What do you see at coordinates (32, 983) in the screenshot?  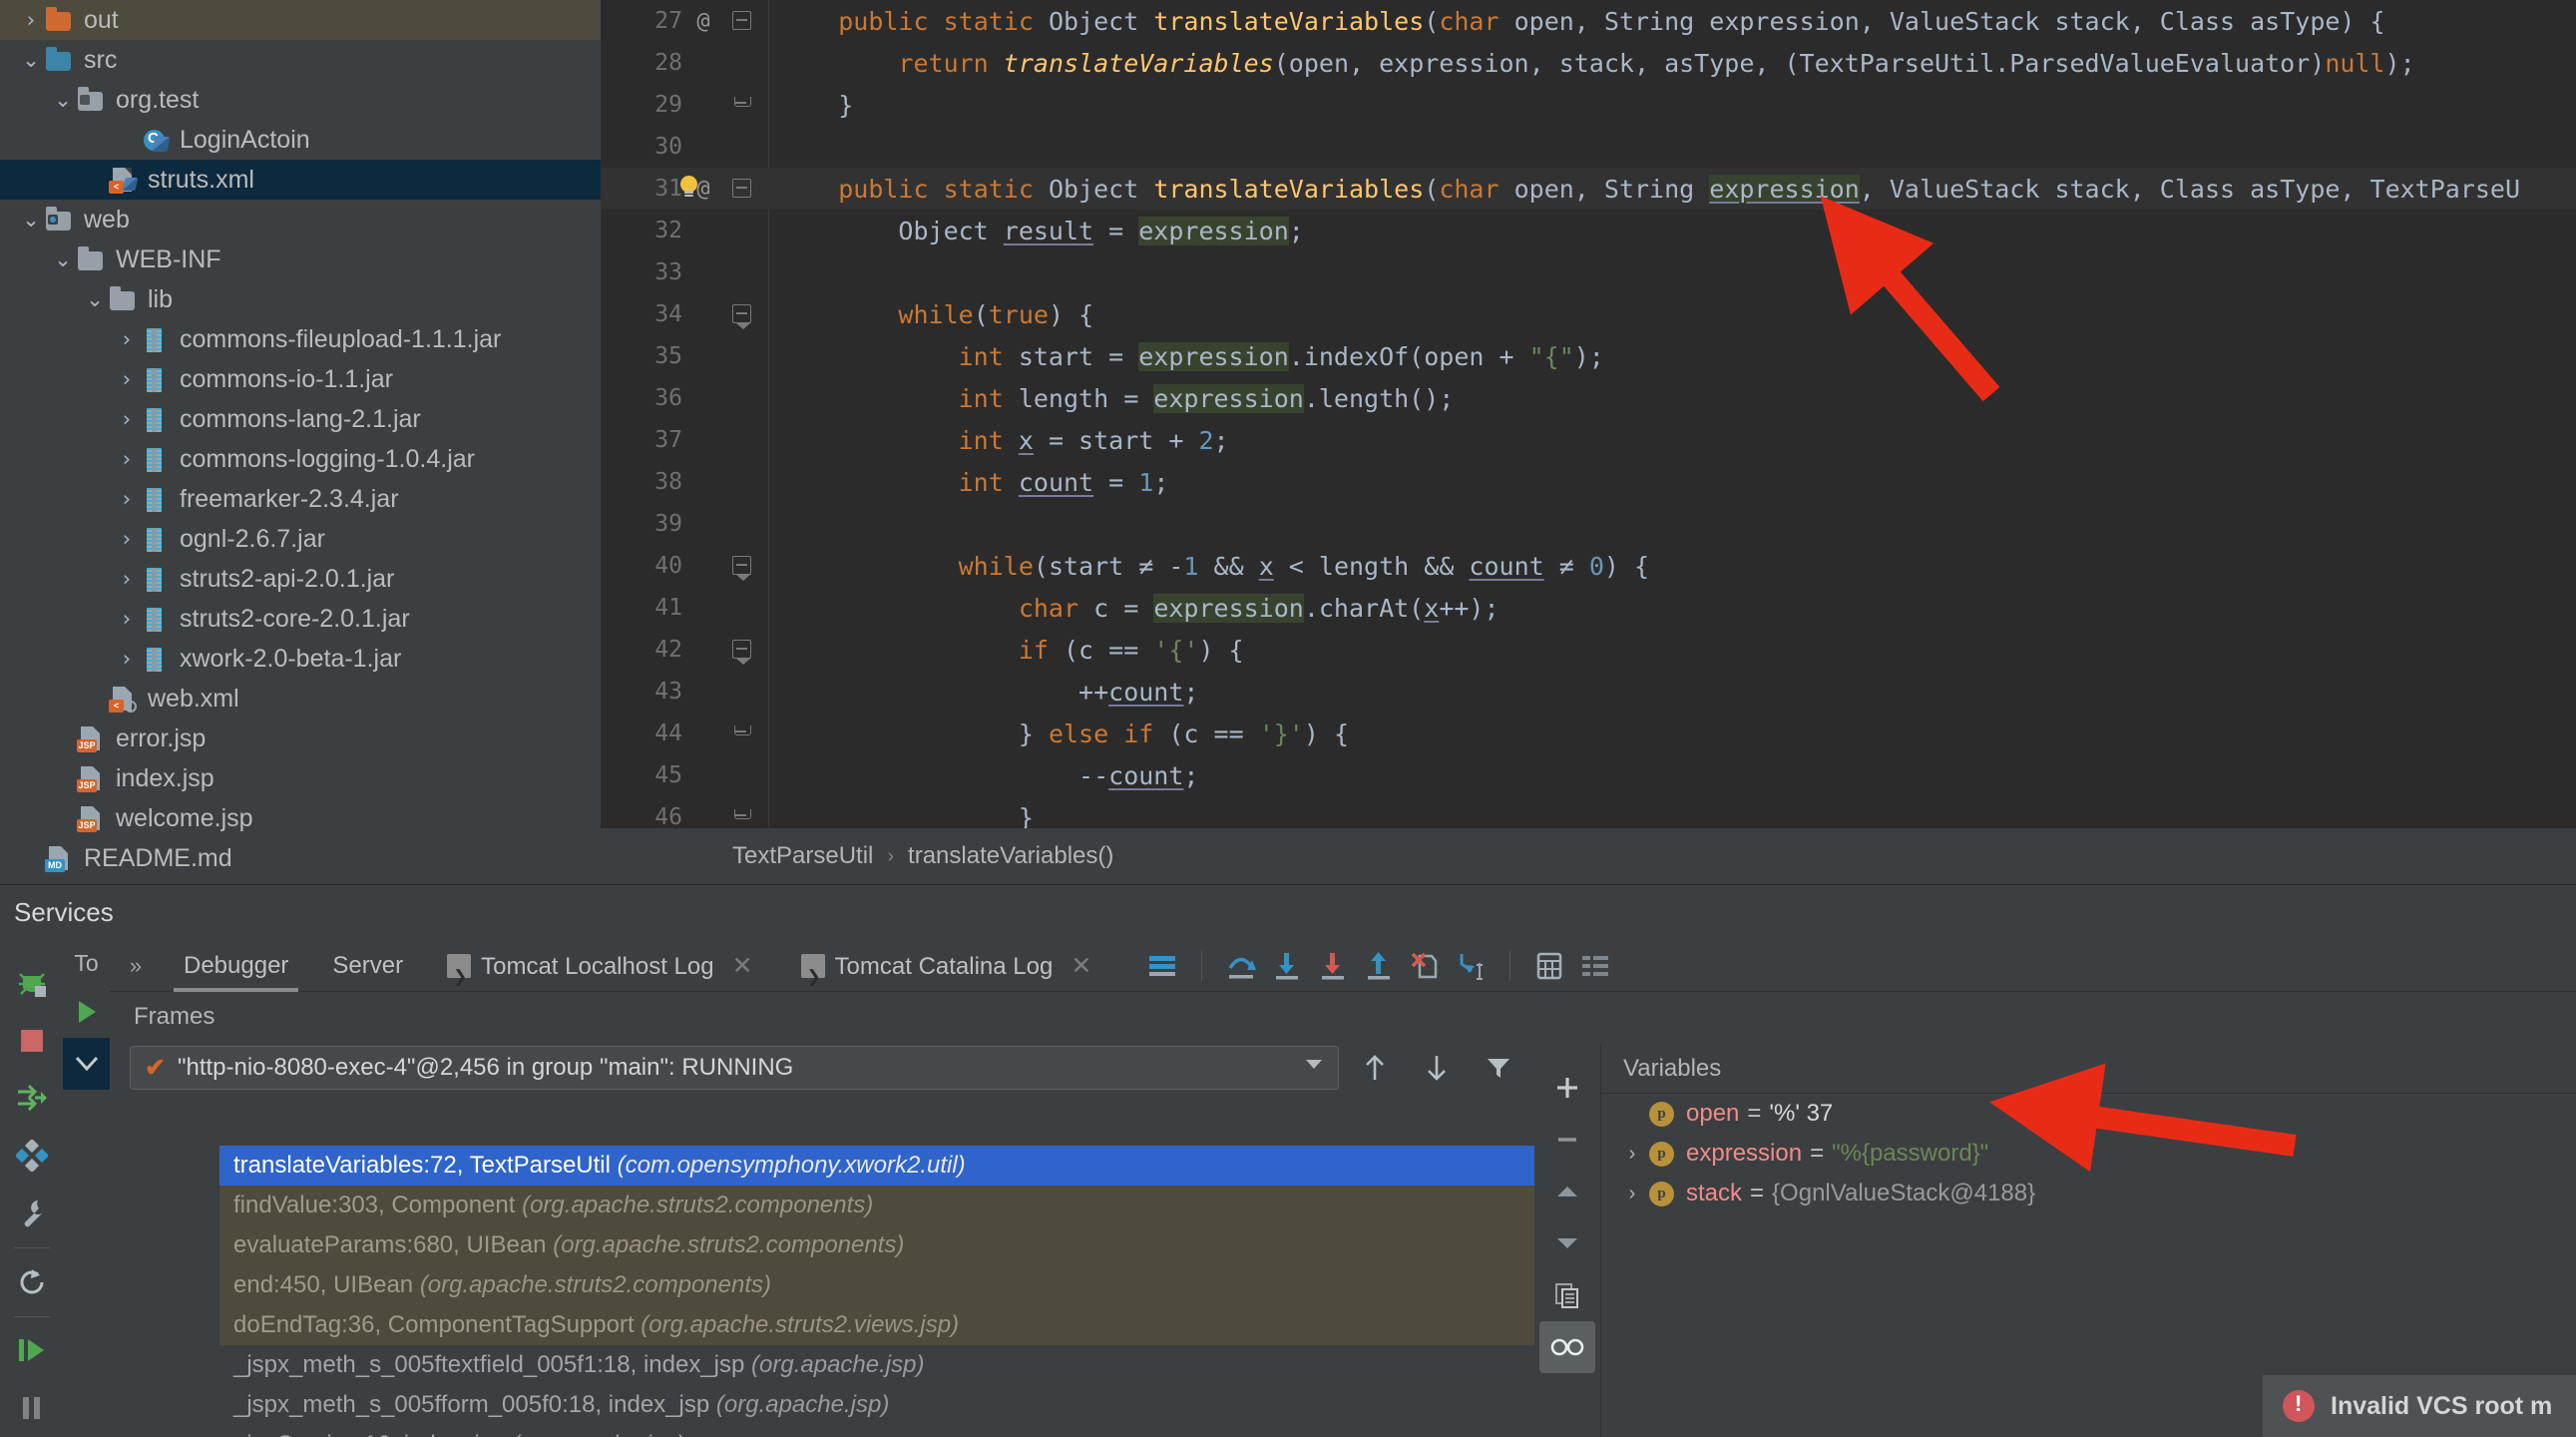 I see `debug-icon` at bounding box center [32, 983].